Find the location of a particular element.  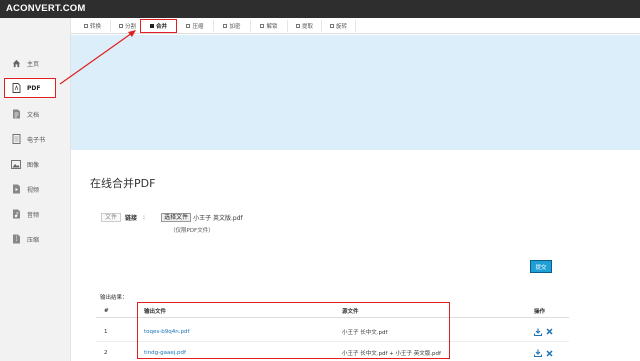

audio-icon is located at coordinates (16, 214).